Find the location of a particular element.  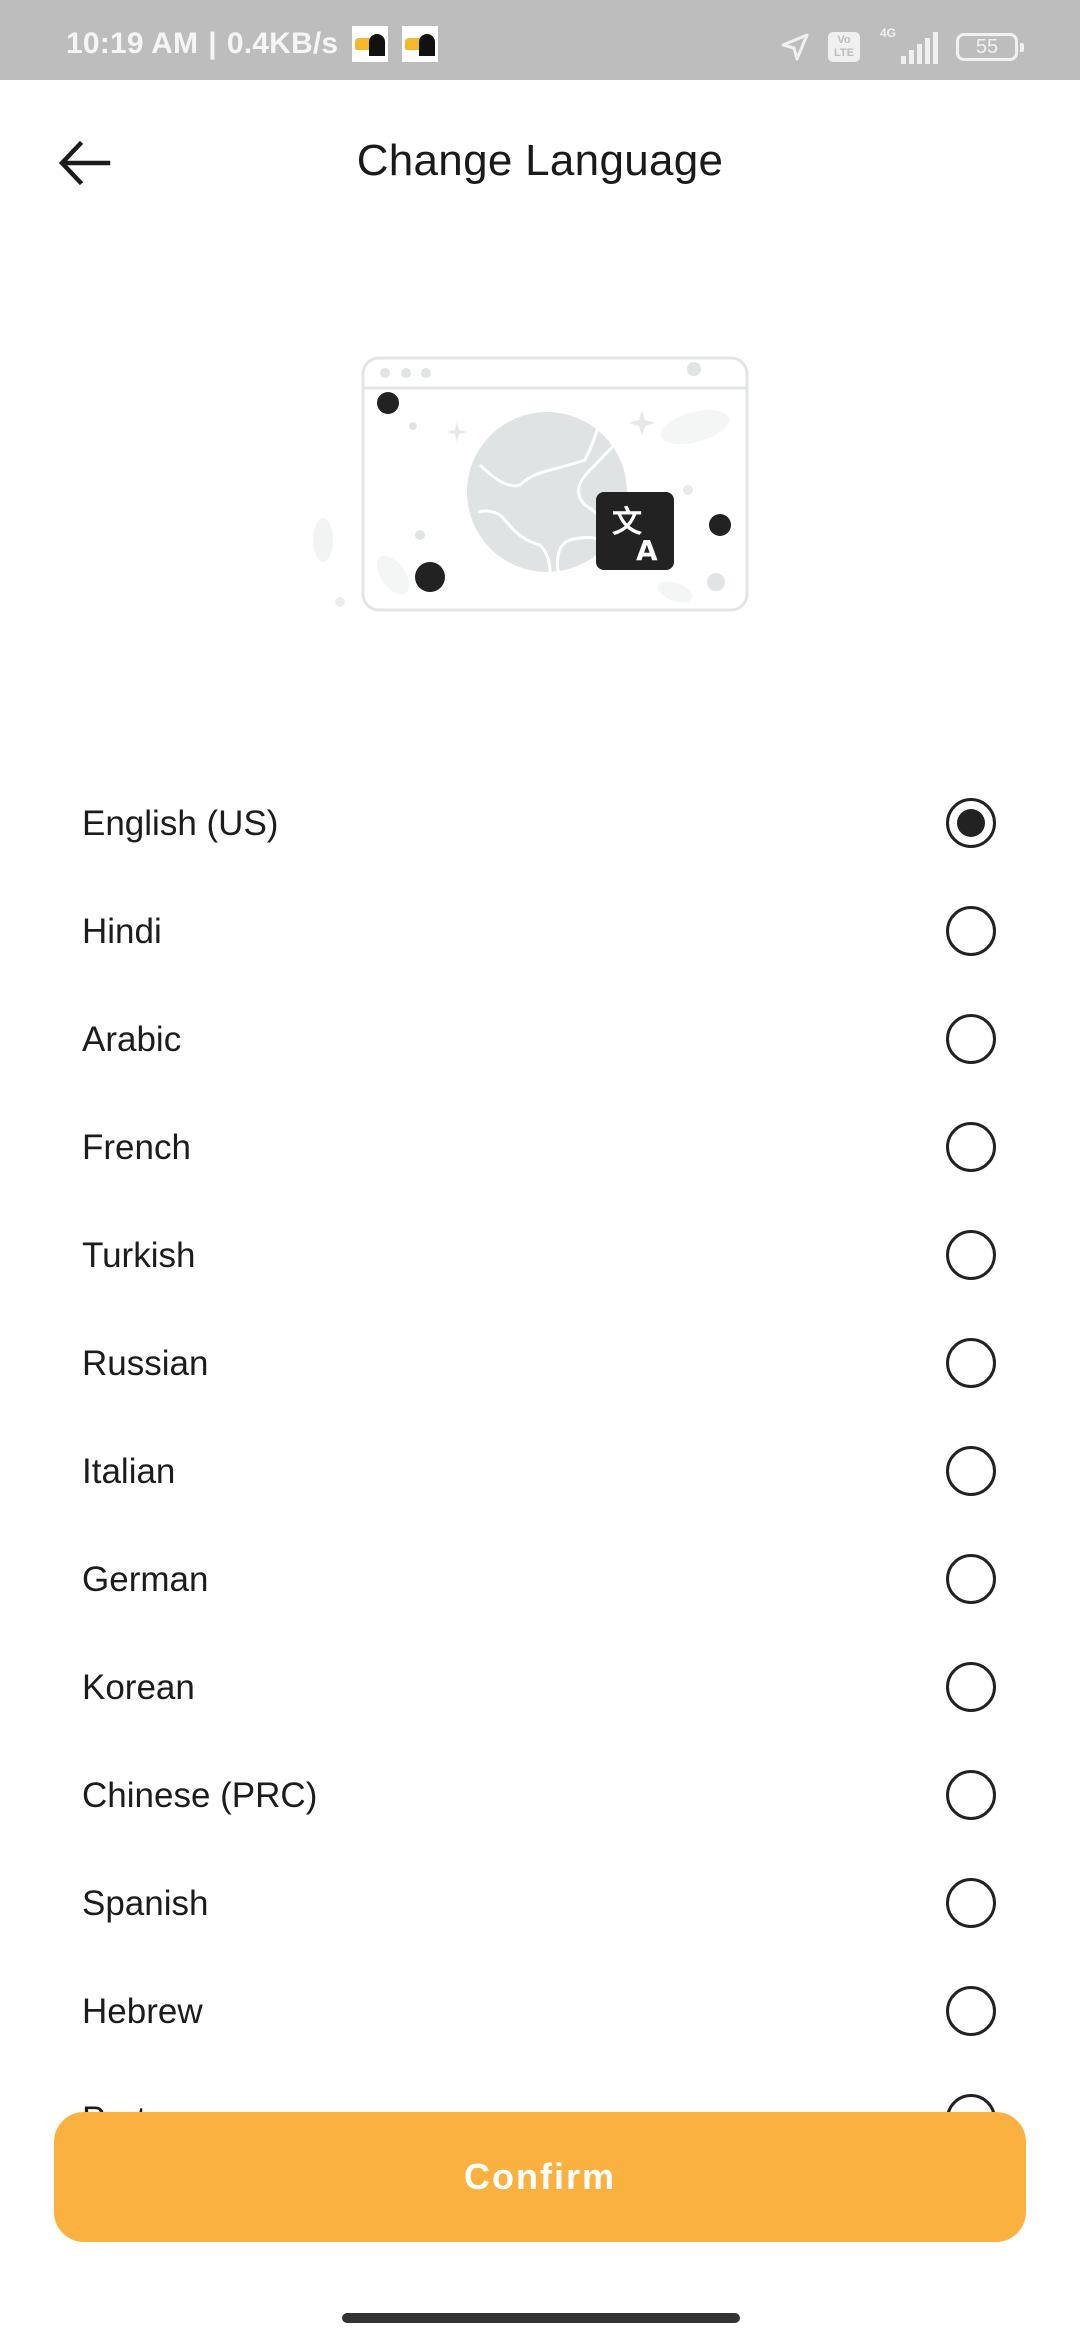

language-label: Russian is located at coordinates (145, 1363).